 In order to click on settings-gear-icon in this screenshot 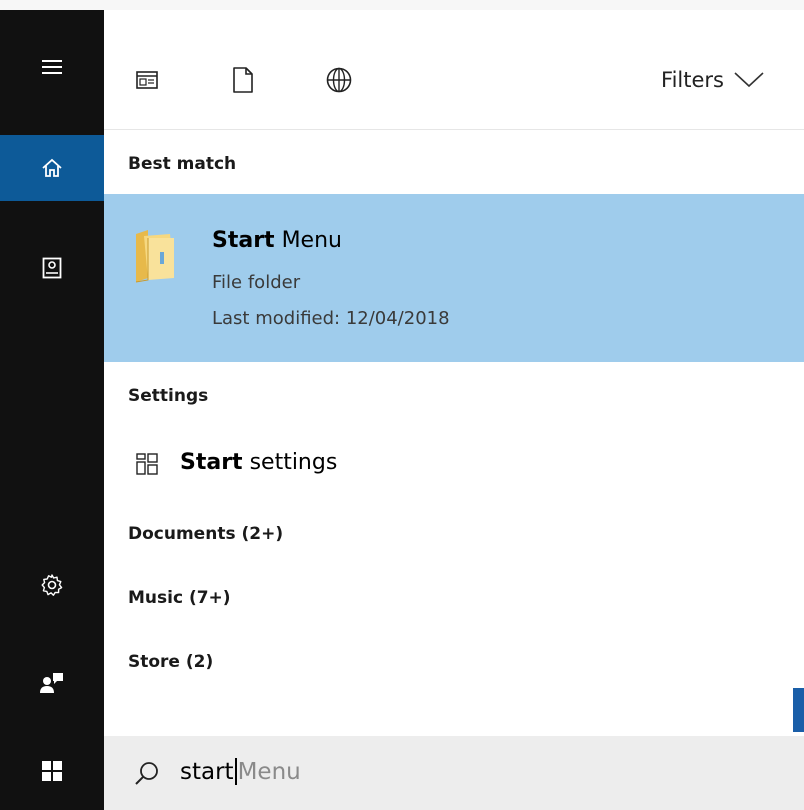, I will do `click(52, 585)`.